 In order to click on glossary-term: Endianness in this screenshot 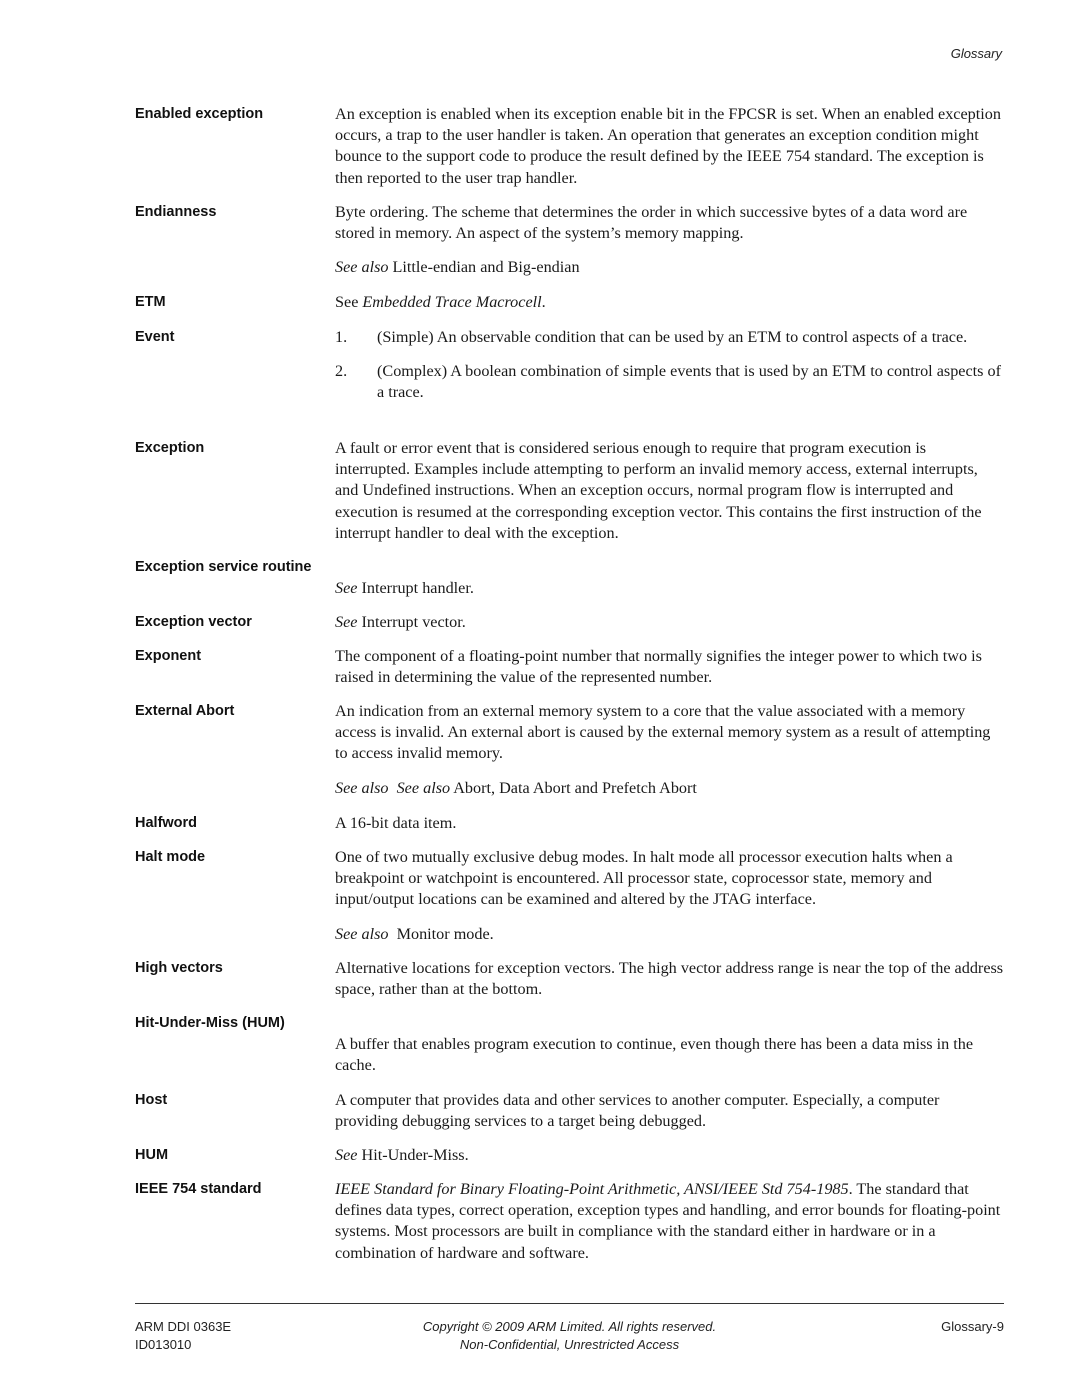, I will do `click(176, 212)`.